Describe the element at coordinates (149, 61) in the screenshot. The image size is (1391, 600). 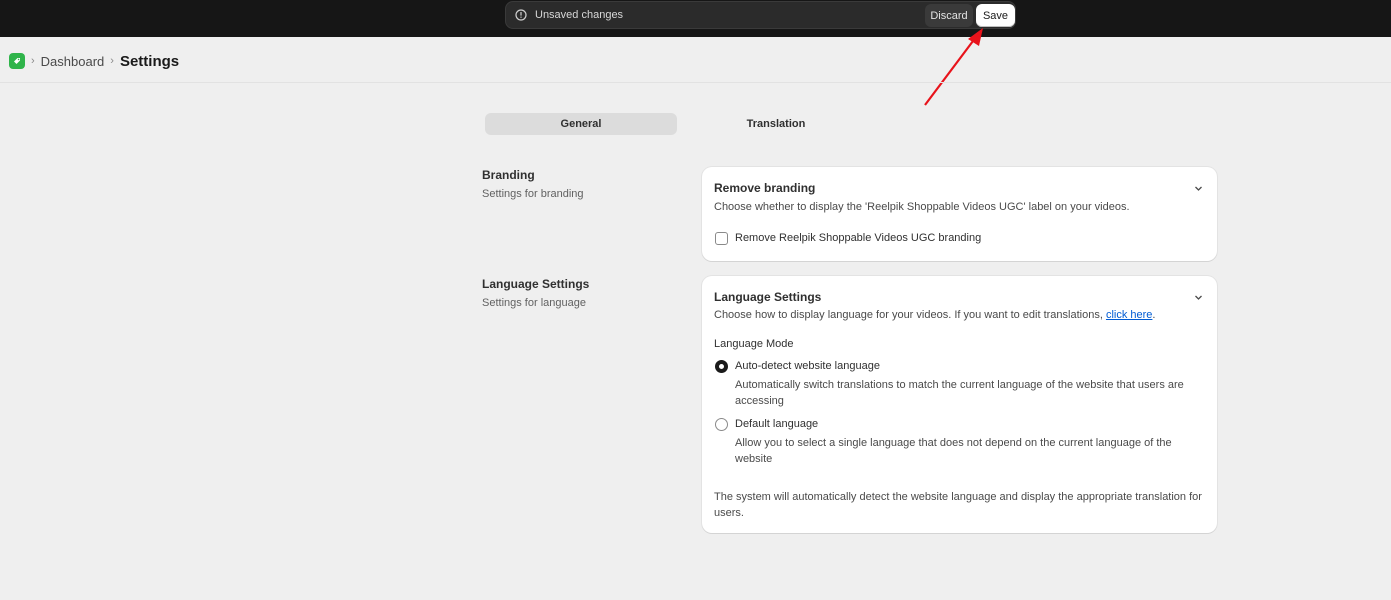
I see `page-title: Settings` at that location.